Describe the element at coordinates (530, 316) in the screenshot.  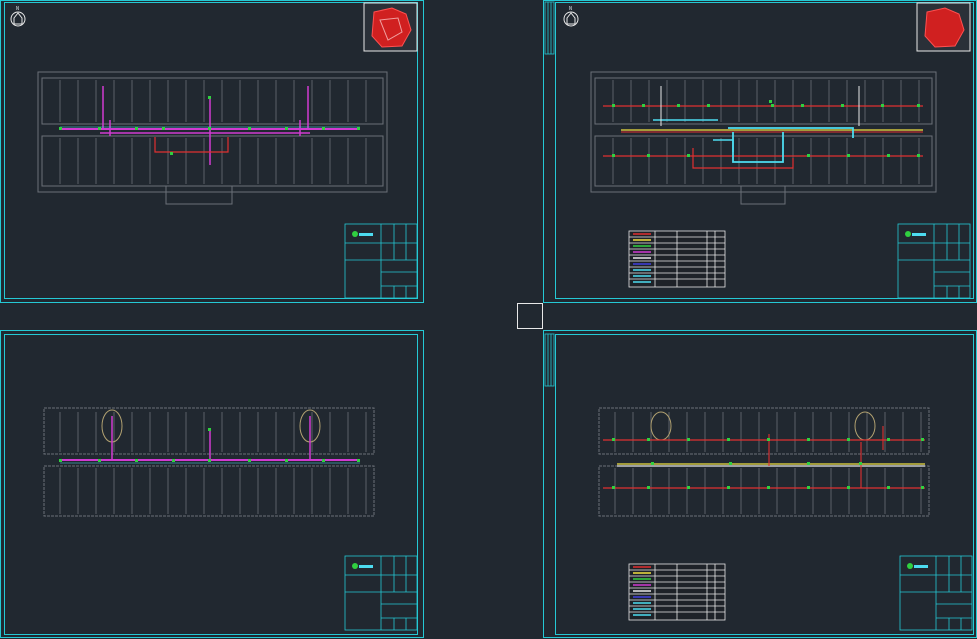
I see `cursor-pickbox` at that location.